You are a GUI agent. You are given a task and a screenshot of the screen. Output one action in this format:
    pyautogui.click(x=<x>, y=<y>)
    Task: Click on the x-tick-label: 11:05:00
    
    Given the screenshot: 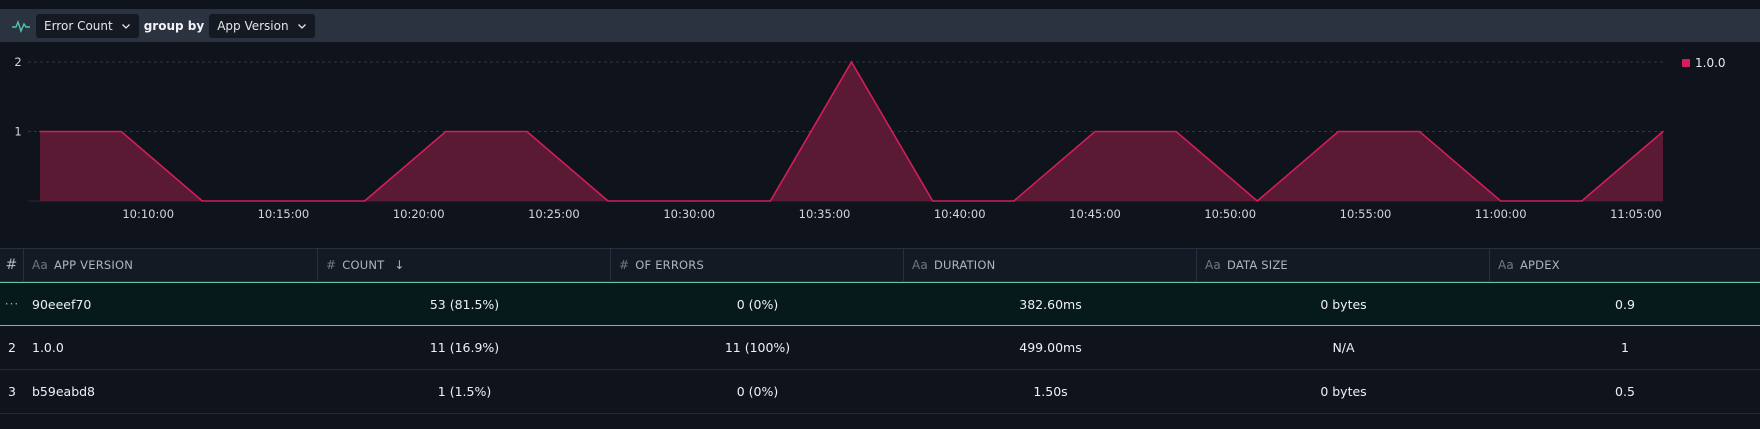 What is the action you would take?
    pyautogui.click(x=1636, y=214)
    